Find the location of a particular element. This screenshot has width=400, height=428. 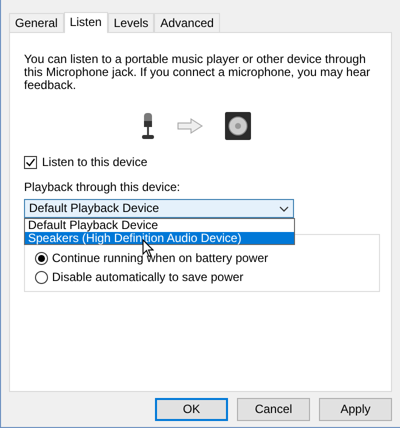

chevron-icon is located at coordinates (284, 209).